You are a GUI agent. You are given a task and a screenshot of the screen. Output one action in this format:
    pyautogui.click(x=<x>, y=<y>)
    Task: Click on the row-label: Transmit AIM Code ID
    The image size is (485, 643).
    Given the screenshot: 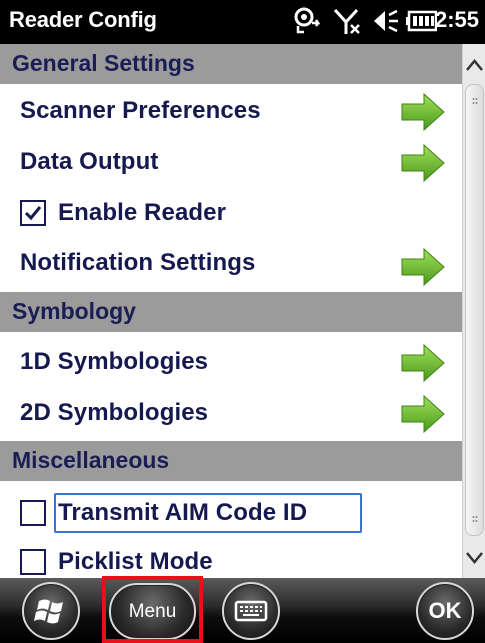 What is the action you would take?
    pyautogui.click(x=183, y=512)
    